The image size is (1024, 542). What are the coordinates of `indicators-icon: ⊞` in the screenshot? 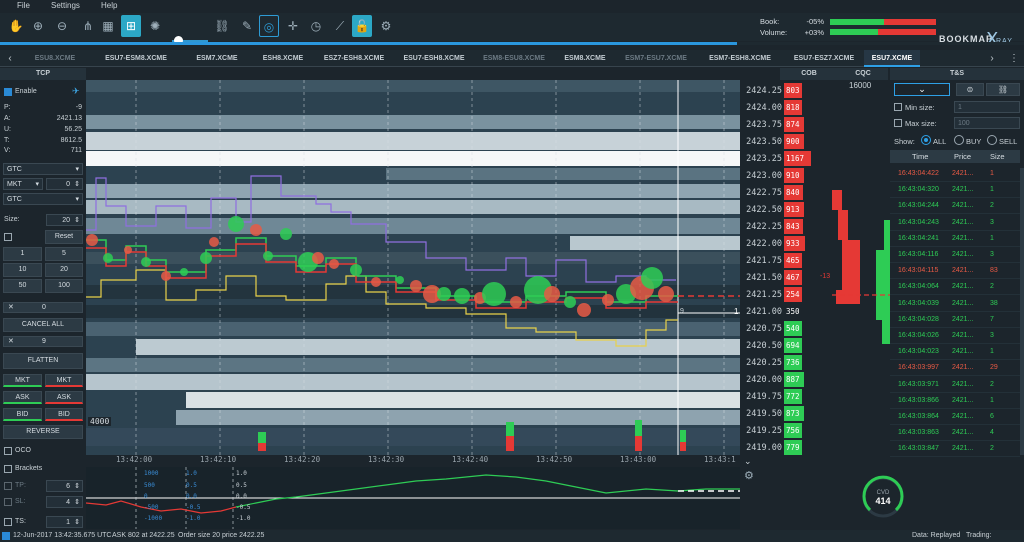 It's located at (131, 26).